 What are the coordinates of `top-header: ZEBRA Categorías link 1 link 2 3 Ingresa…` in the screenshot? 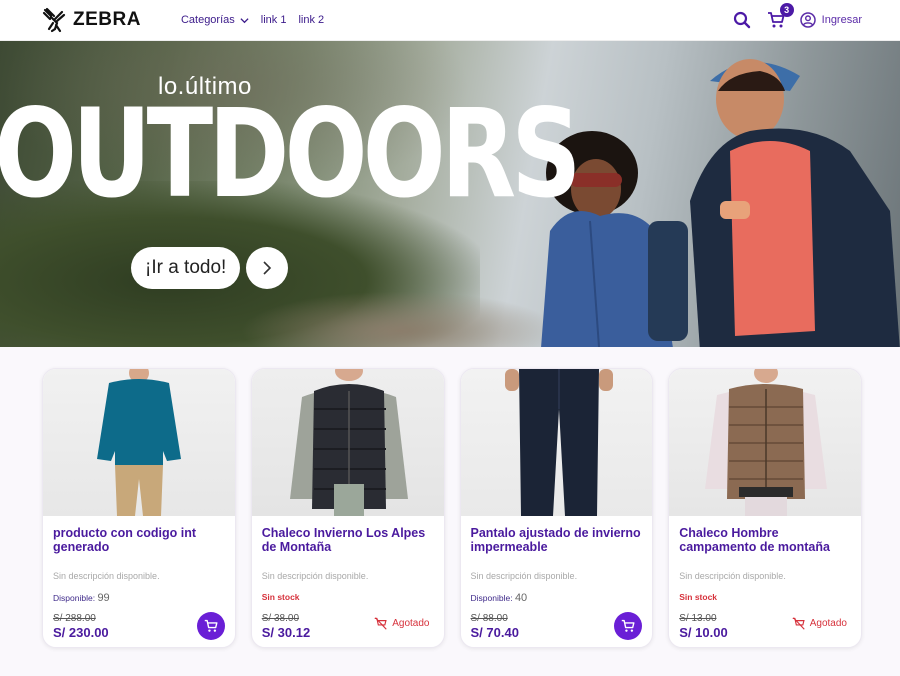 It's located at (450, 20).